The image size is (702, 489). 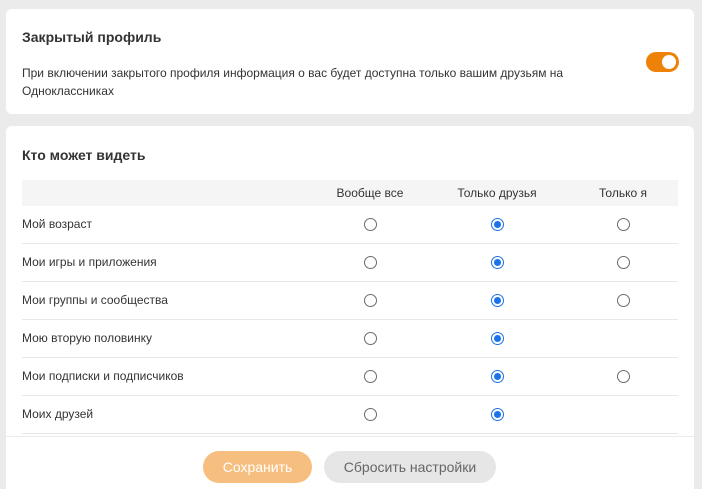 I want to click on table-row: Моих друзей, so click(x=350, y=415).